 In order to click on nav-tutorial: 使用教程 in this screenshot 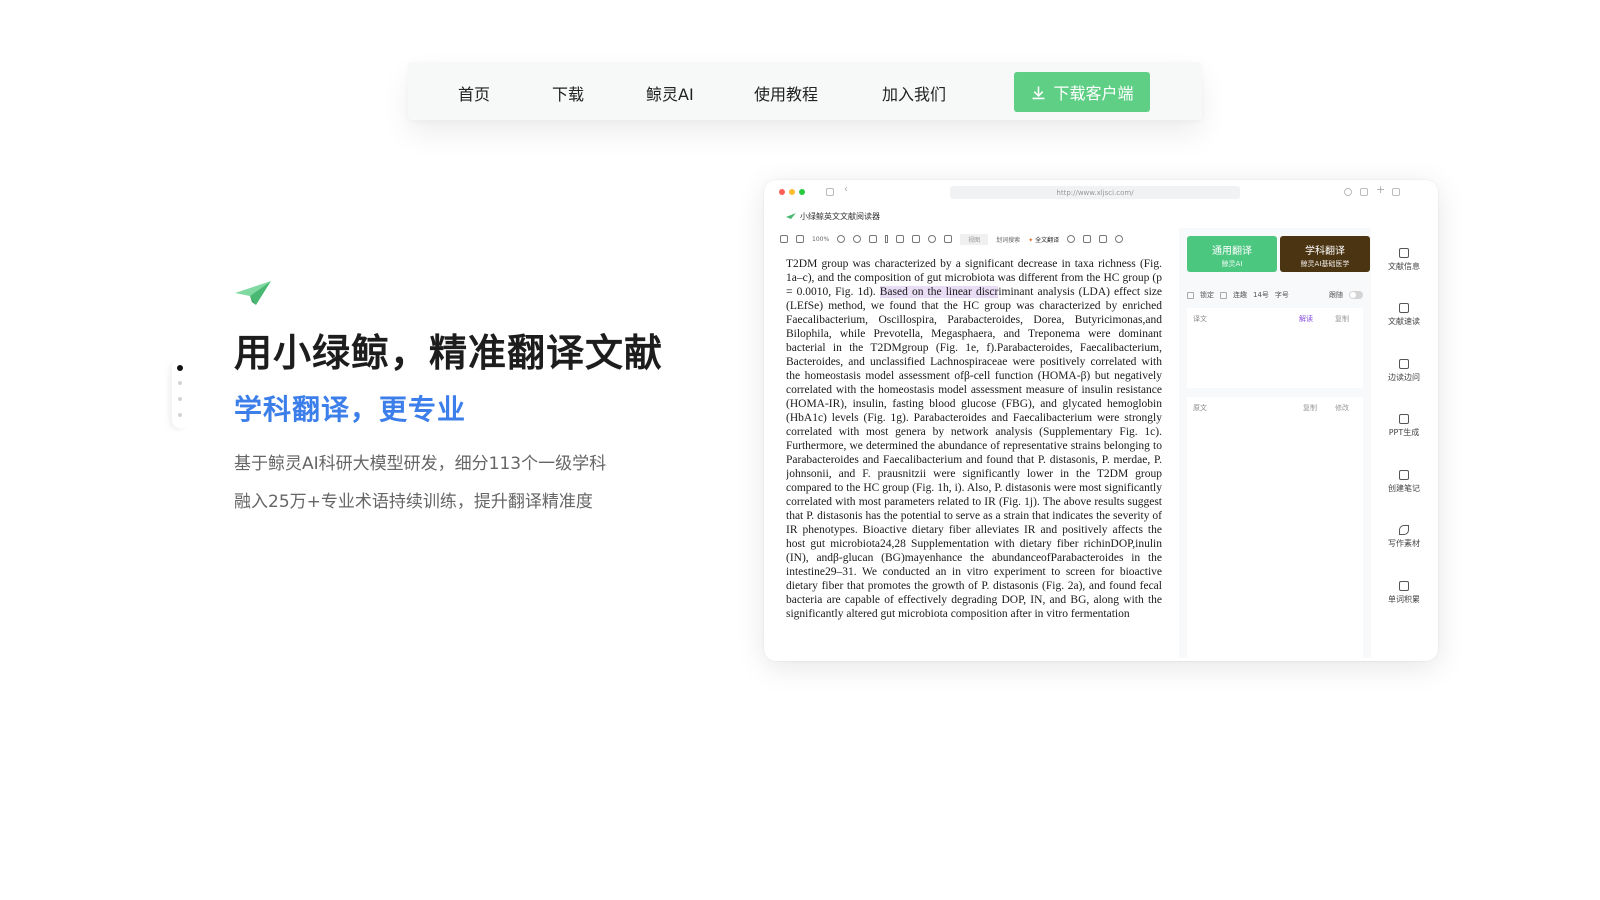, I will do `click(786, 93)`.